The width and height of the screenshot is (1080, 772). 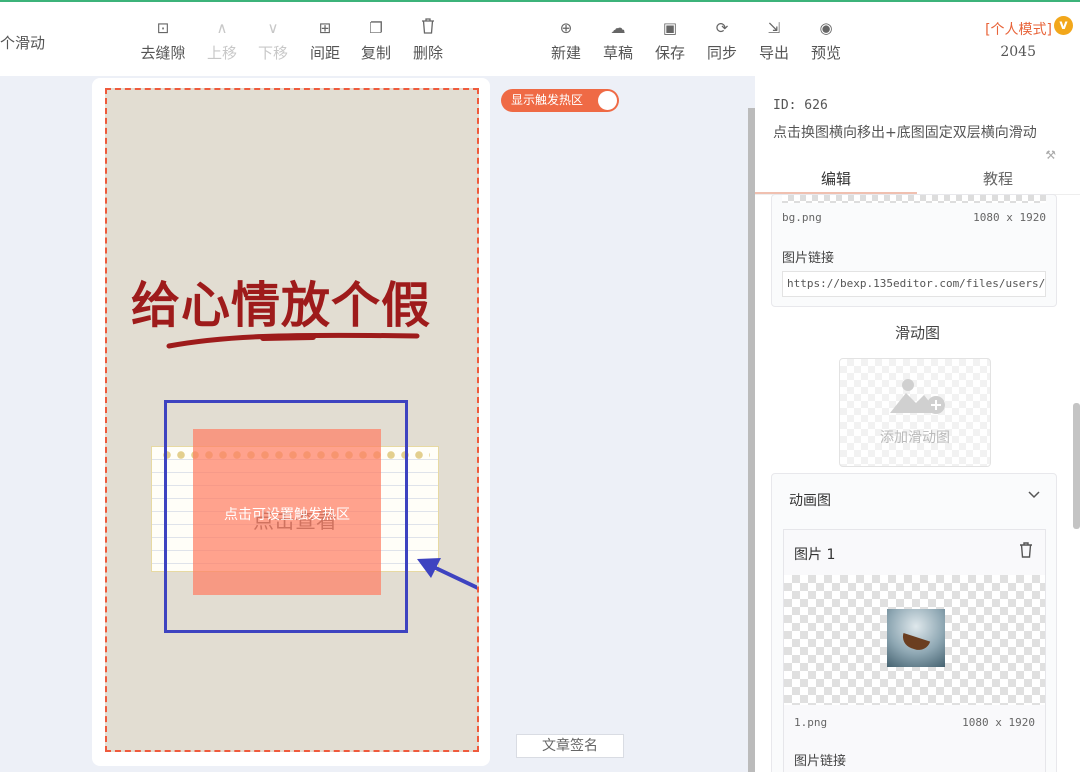 What do you see at coordinates (810, 500) in the screenshot?
I see `anim-section-title: 动画图` at bounding box center [810, 500].